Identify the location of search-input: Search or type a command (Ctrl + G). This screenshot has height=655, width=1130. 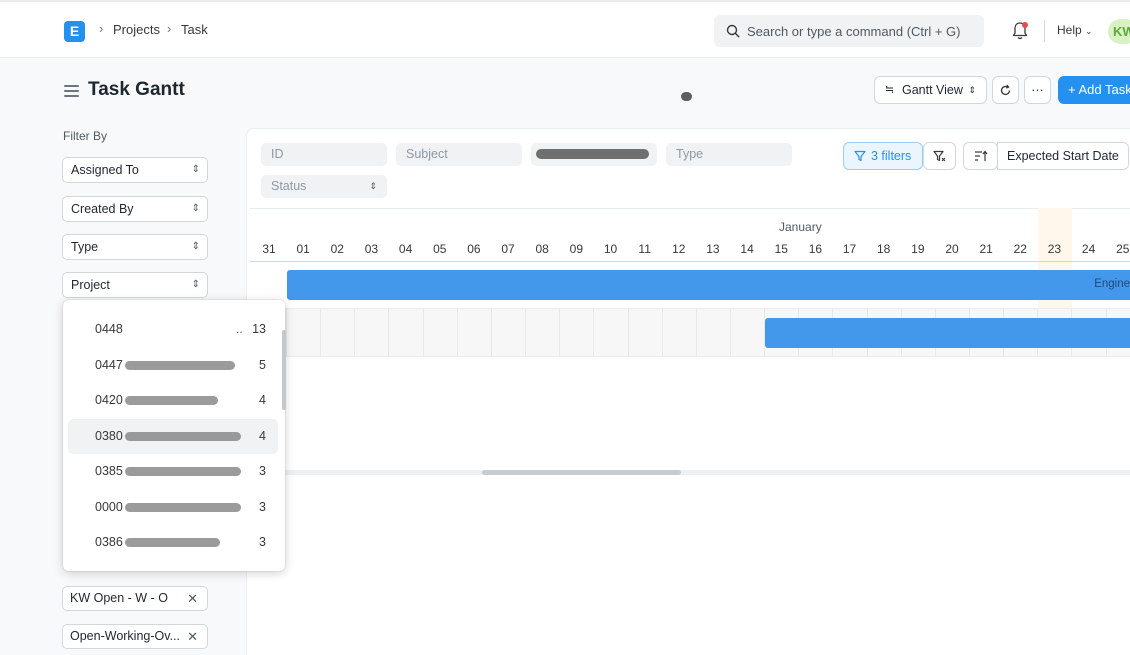
(849, 31).